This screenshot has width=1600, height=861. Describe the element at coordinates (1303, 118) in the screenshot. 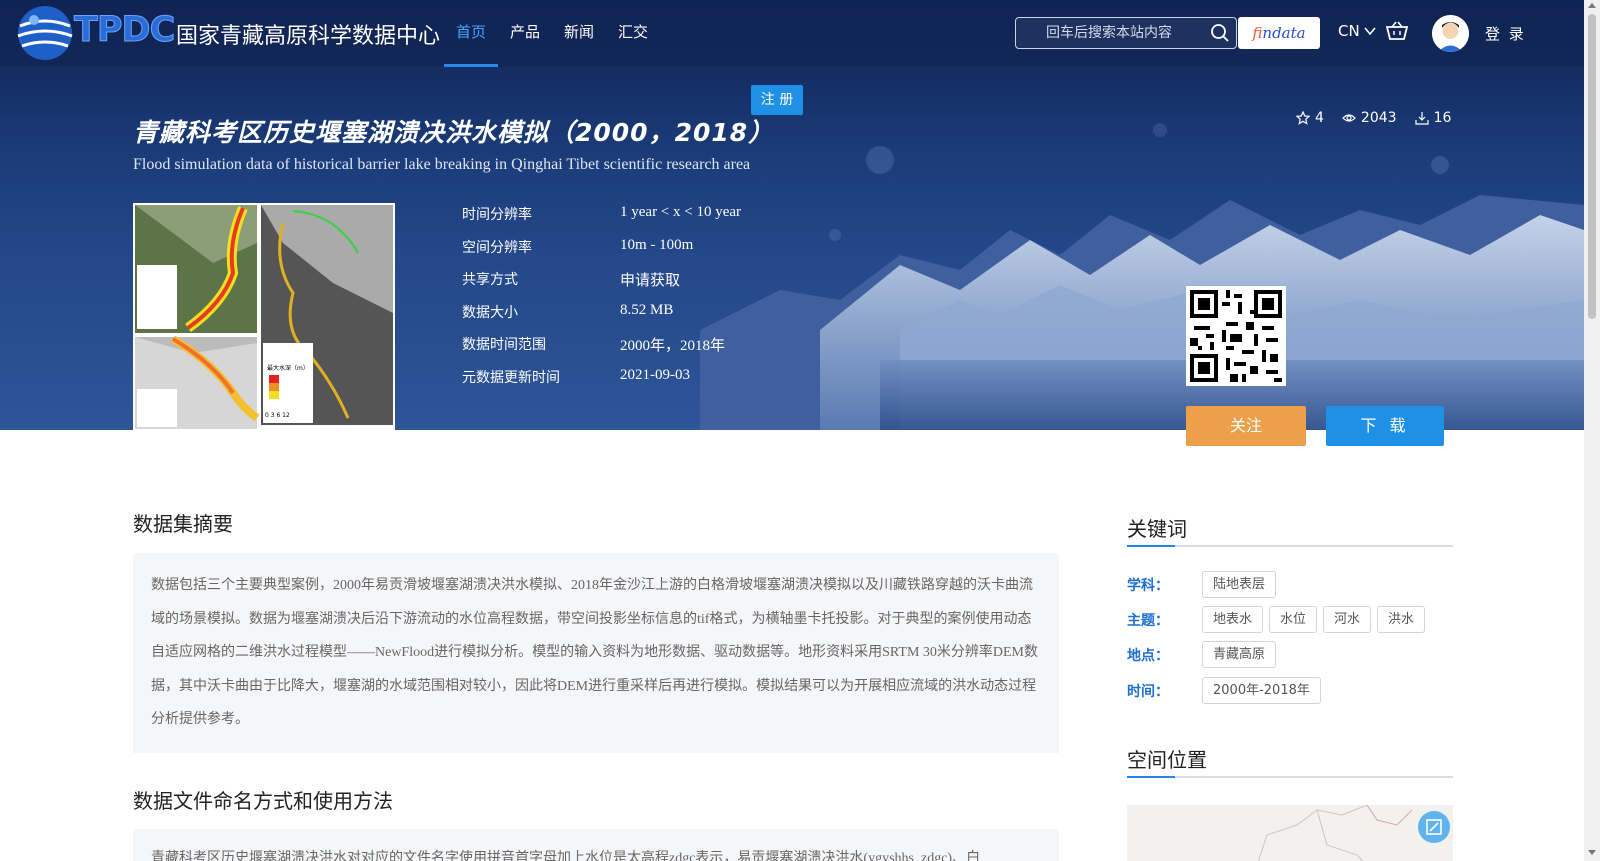

I see `star-icon` at that location.